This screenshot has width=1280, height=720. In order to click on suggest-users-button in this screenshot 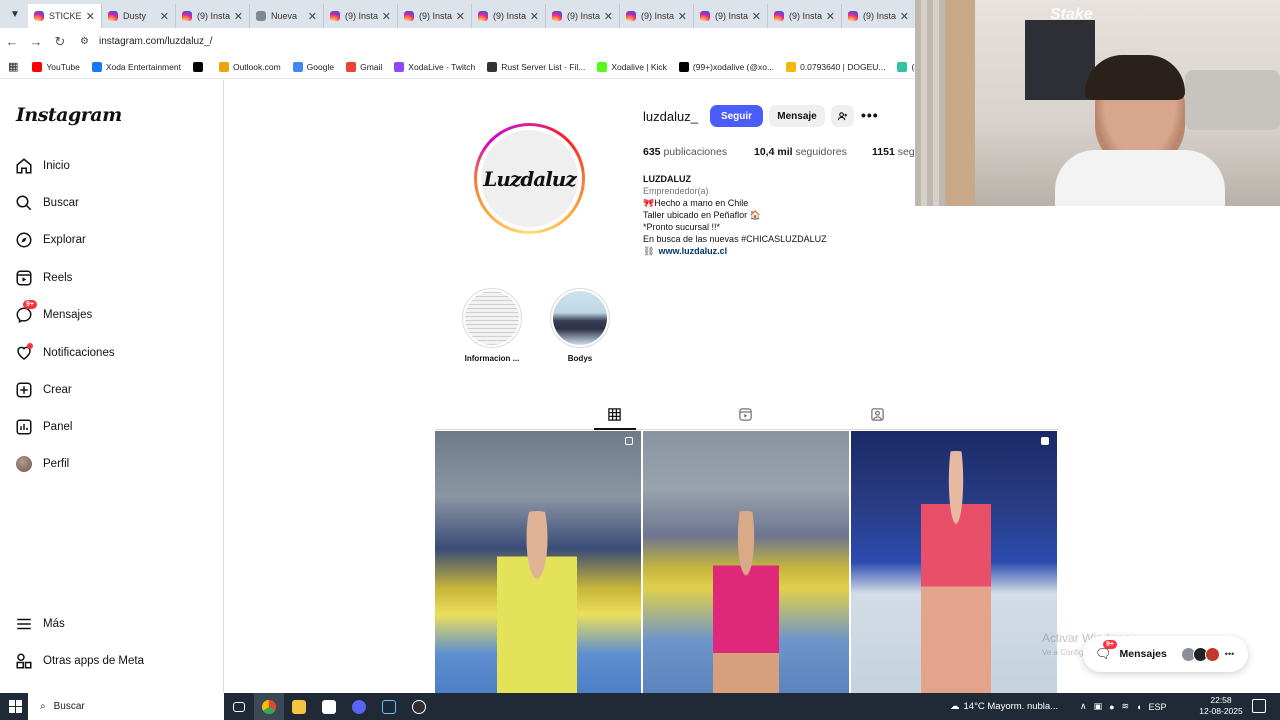, I will do `click(842, 116)`.